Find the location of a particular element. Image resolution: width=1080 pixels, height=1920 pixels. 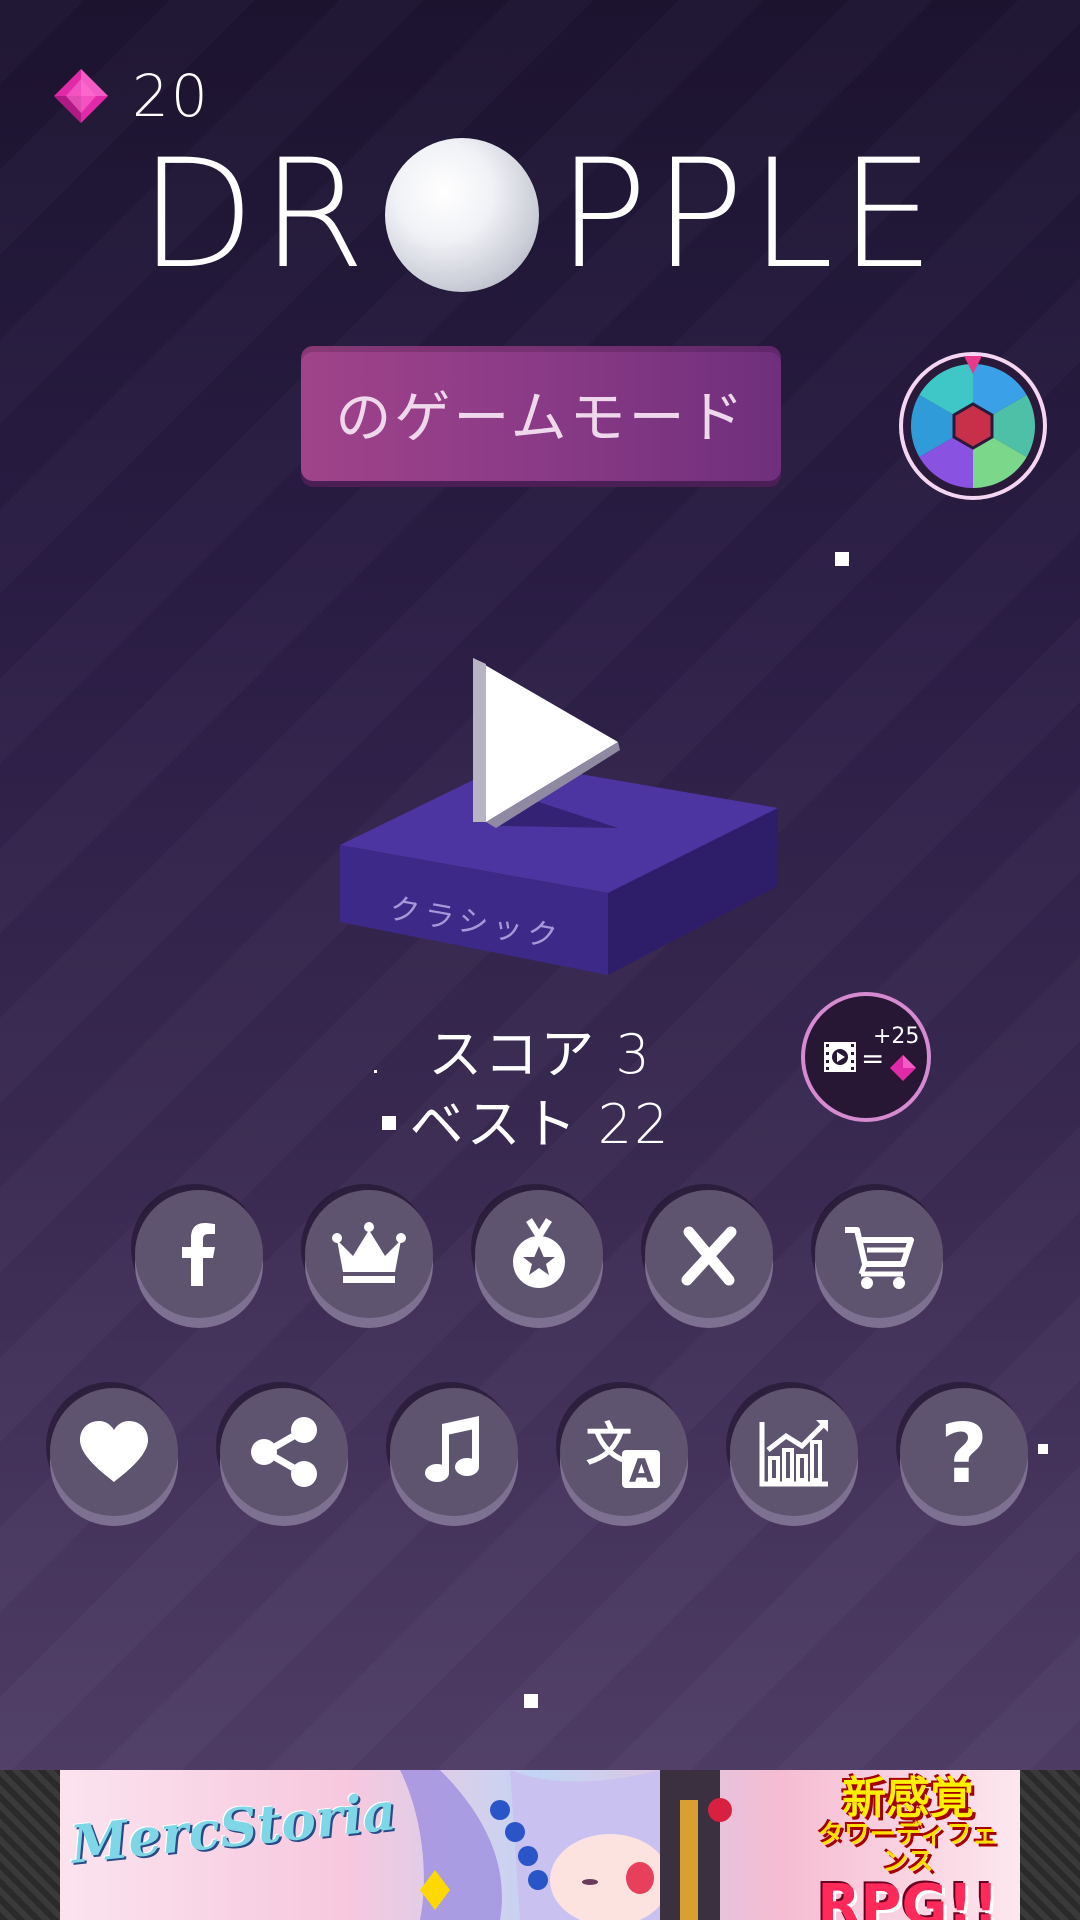

ad-tagline-2: タワーディフェンス is located at coordinates (908, 1849).